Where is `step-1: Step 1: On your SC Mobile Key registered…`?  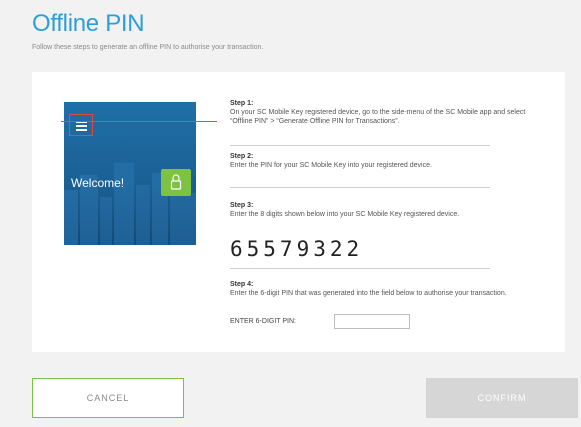 step-1: Step 1: On your SC Mobile Key registered… is located at coordinates (389, 113).